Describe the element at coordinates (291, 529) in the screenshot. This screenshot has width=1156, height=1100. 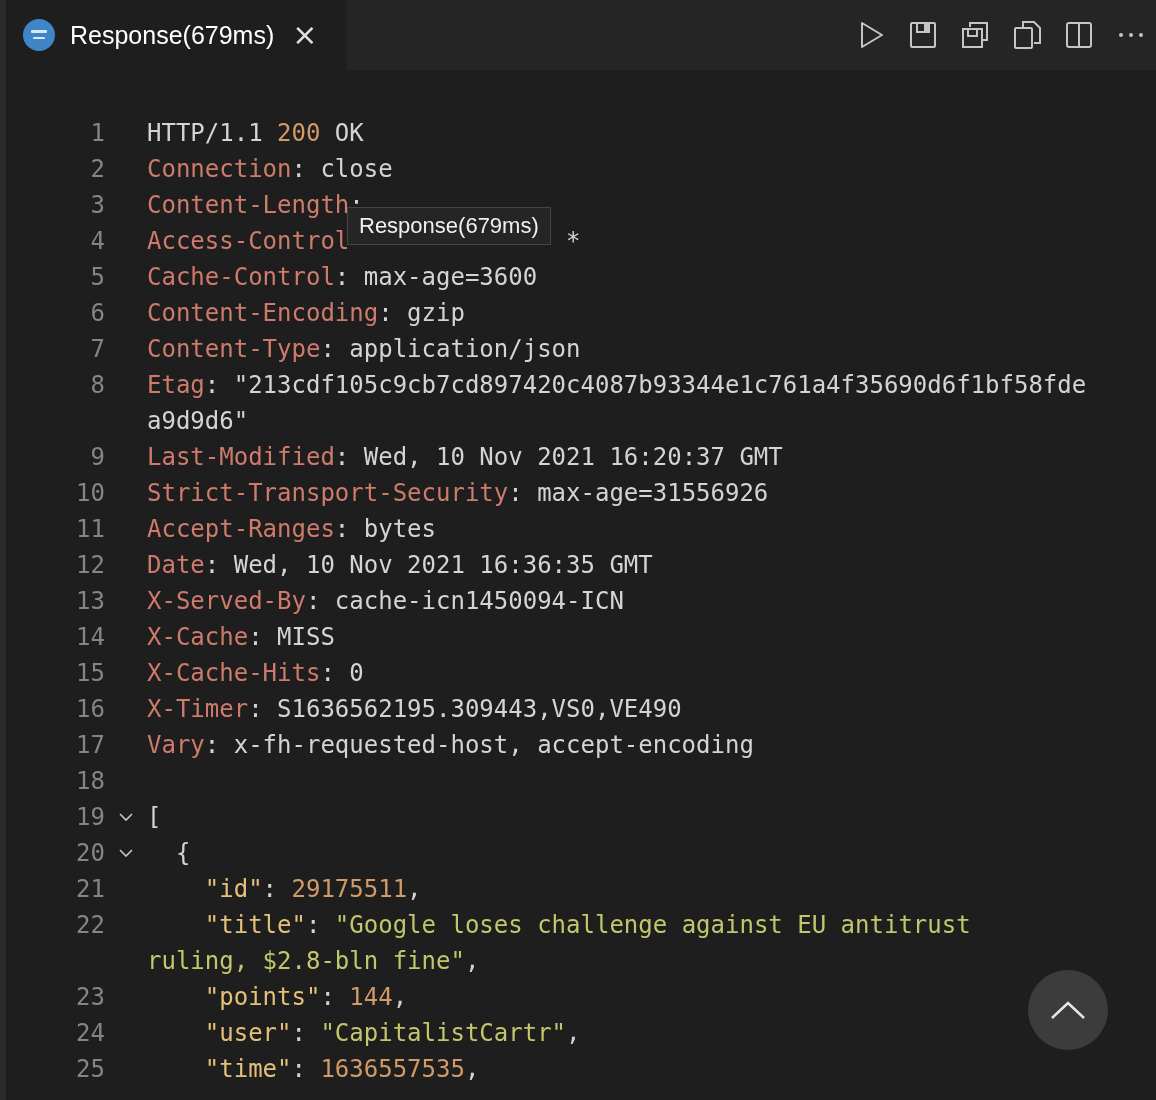
I see `code-line: Accept-Ranges: bytes` at that location.